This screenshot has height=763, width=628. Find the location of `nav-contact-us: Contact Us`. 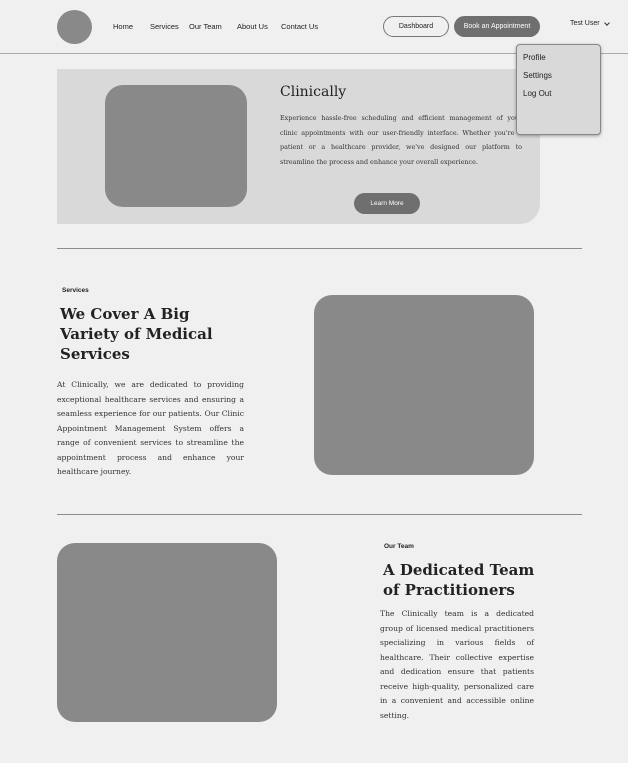

nav-contact-us: Contact Us is located at coordinates (299, 26).